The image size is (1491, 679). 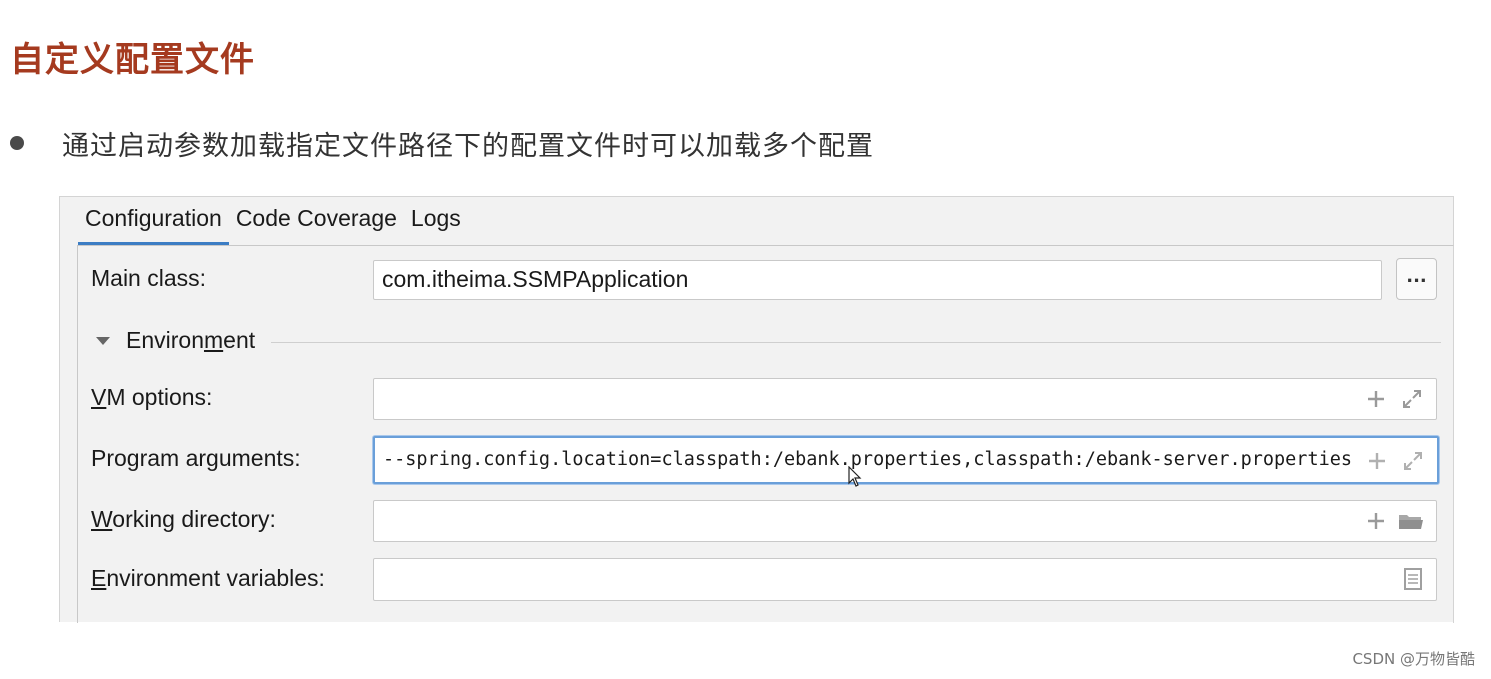 What do you see at coordinates (905, 579) in the screenshot?
I see `environment-variables-field` at bounding box center [905, 579].